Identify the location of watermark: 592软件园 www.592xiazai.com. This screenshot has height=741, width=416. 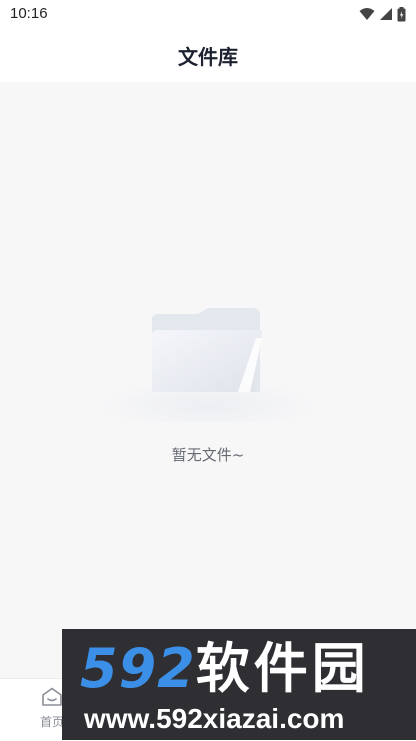
(239, 684).